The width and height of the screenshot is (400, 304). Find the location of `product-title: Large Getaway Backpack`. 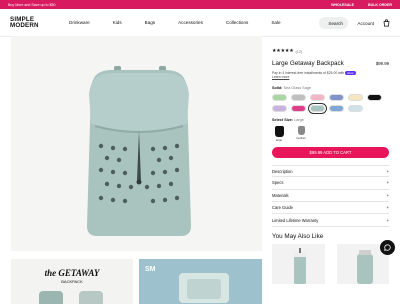

product-title: Large Getaway Backpack is located at coordinates (308, 63).